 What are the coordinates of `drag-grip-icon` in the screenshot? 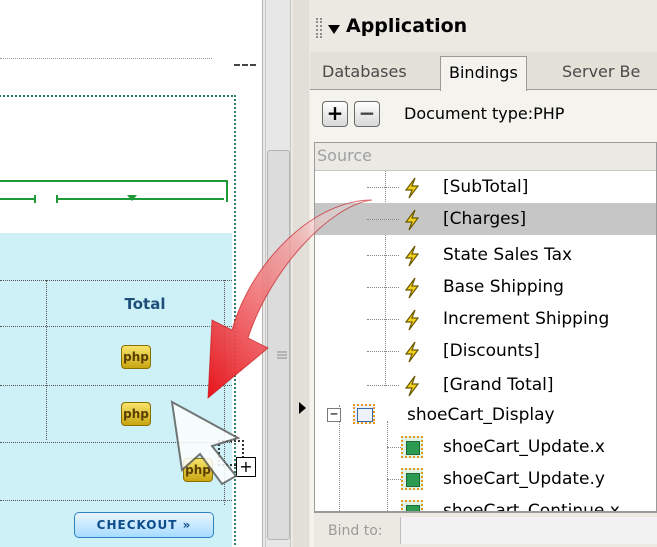 It's located at (319, 28).